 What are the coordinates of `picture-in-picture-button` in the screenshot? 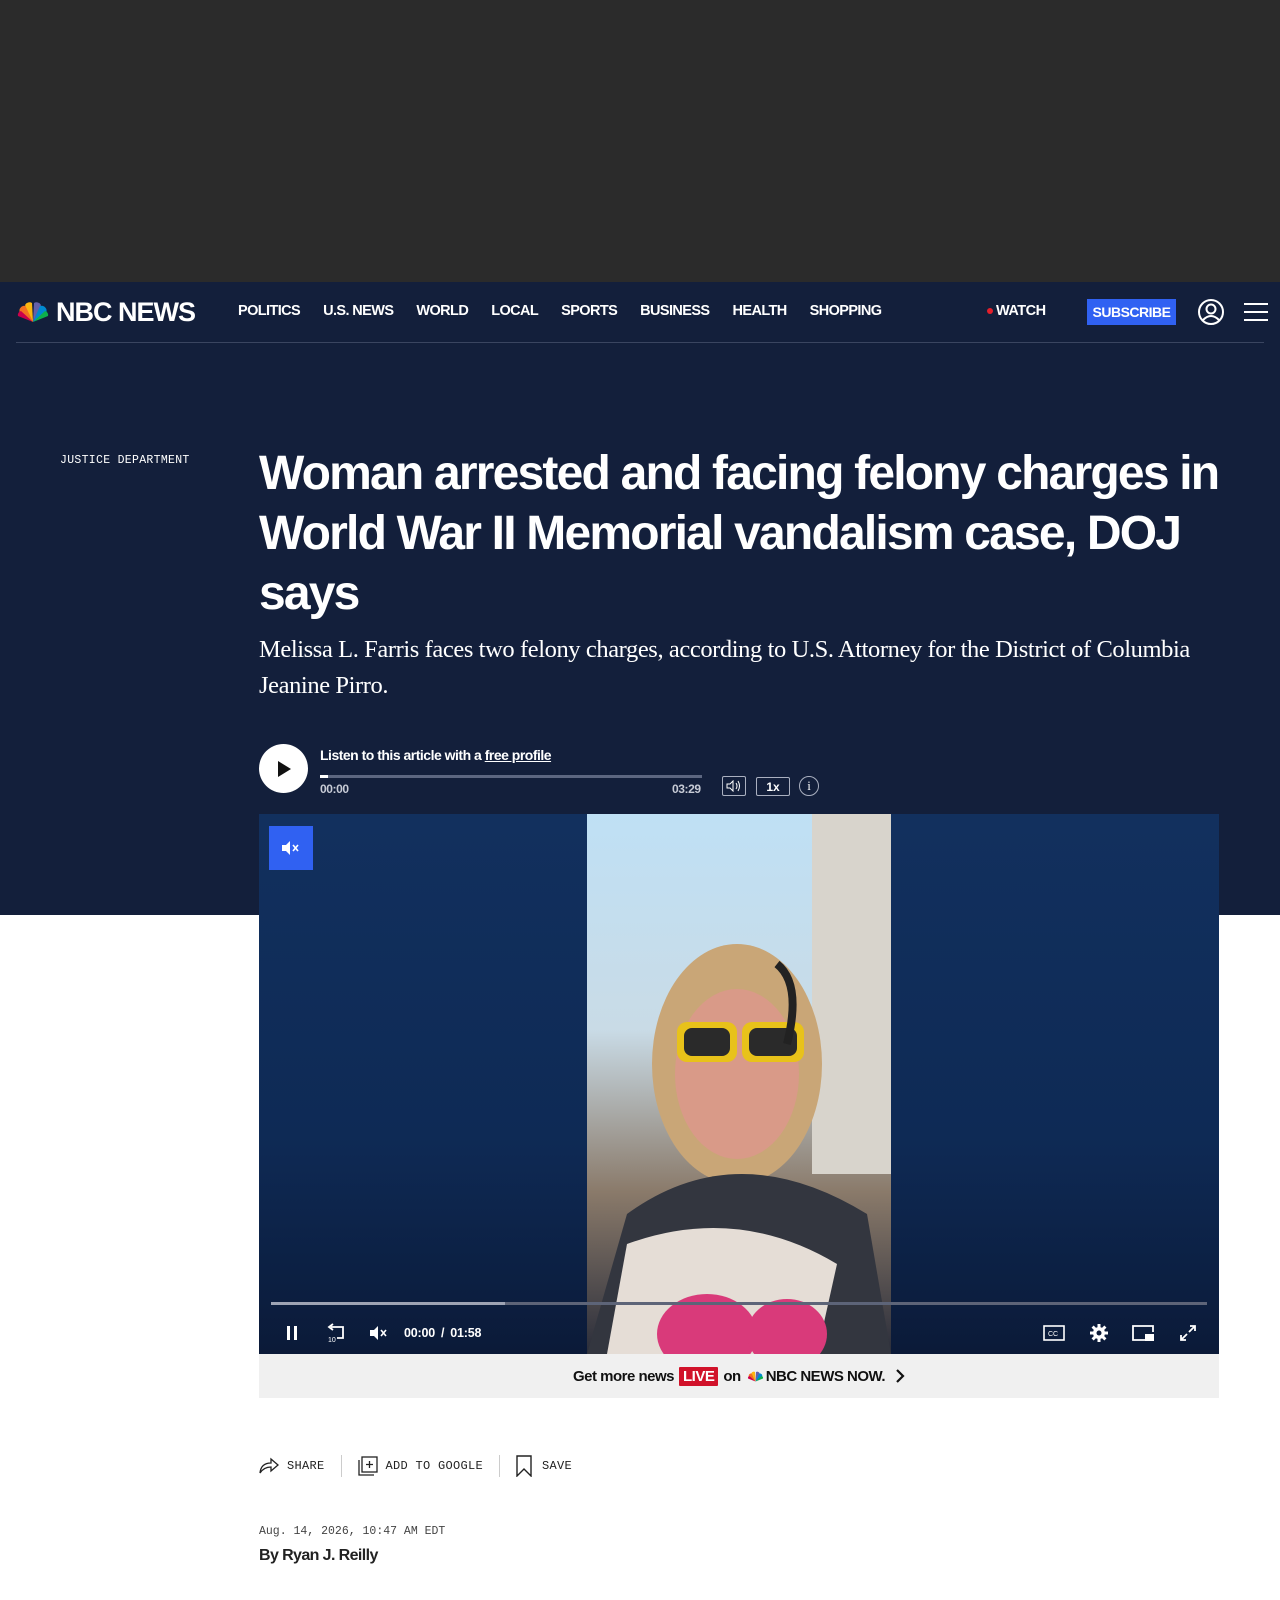 It's located at (1143, 1333).